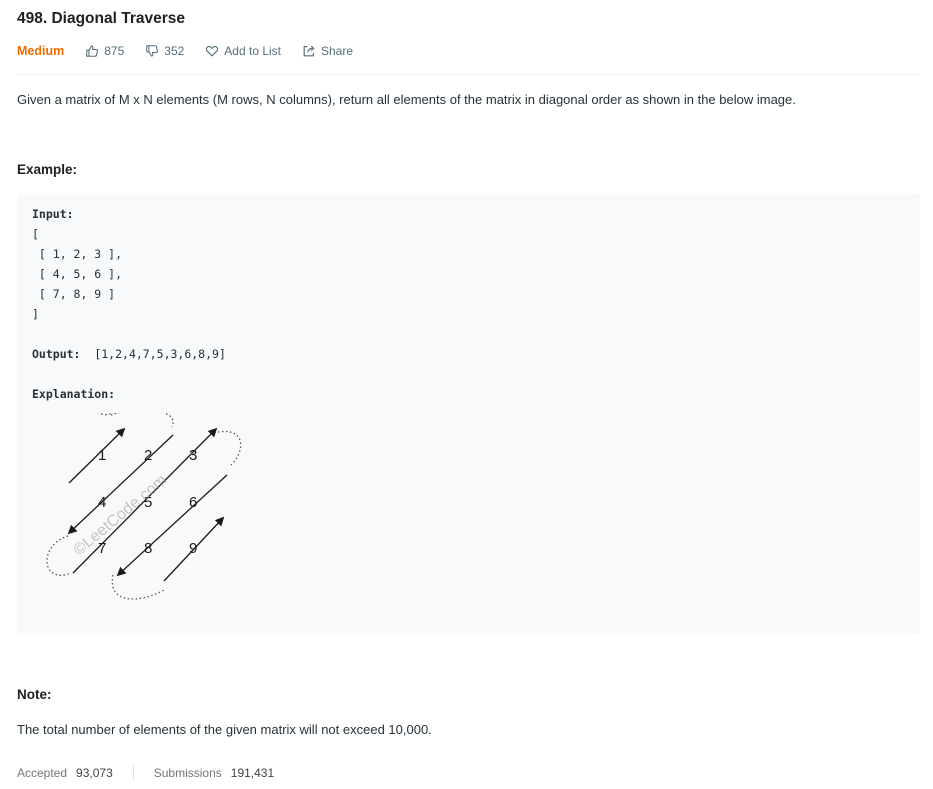  I want to click on matrix-number: 2, so click(148, 455).